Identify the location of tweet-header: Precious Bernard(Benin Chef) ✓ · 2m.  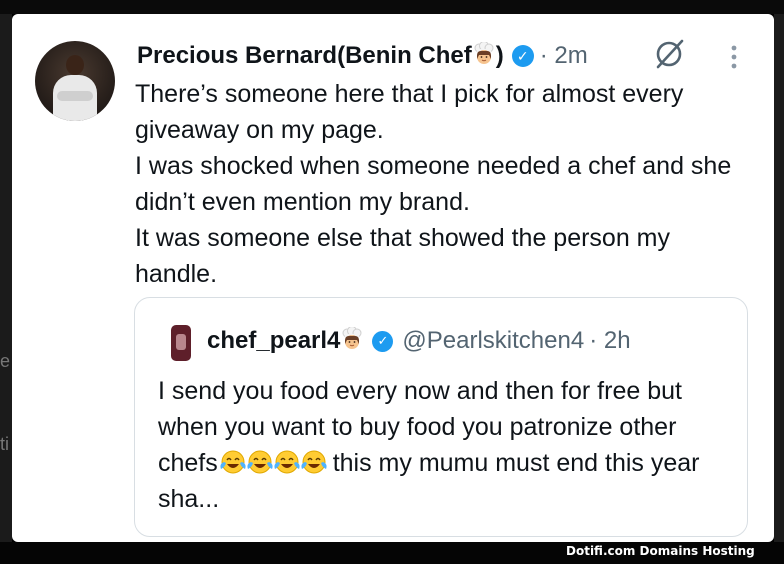
(362, 56).